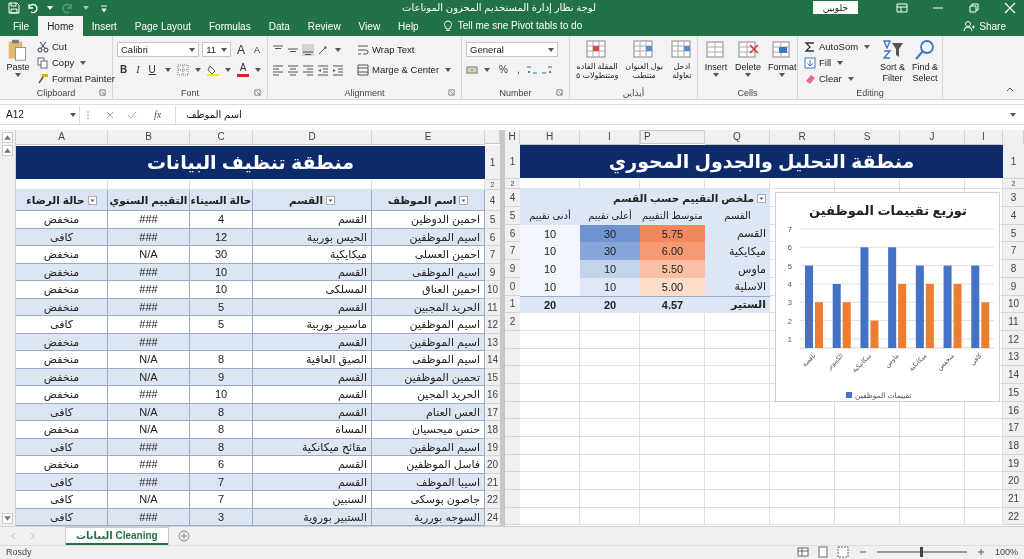  I want to click on row-number: 12, so click(492, 325).